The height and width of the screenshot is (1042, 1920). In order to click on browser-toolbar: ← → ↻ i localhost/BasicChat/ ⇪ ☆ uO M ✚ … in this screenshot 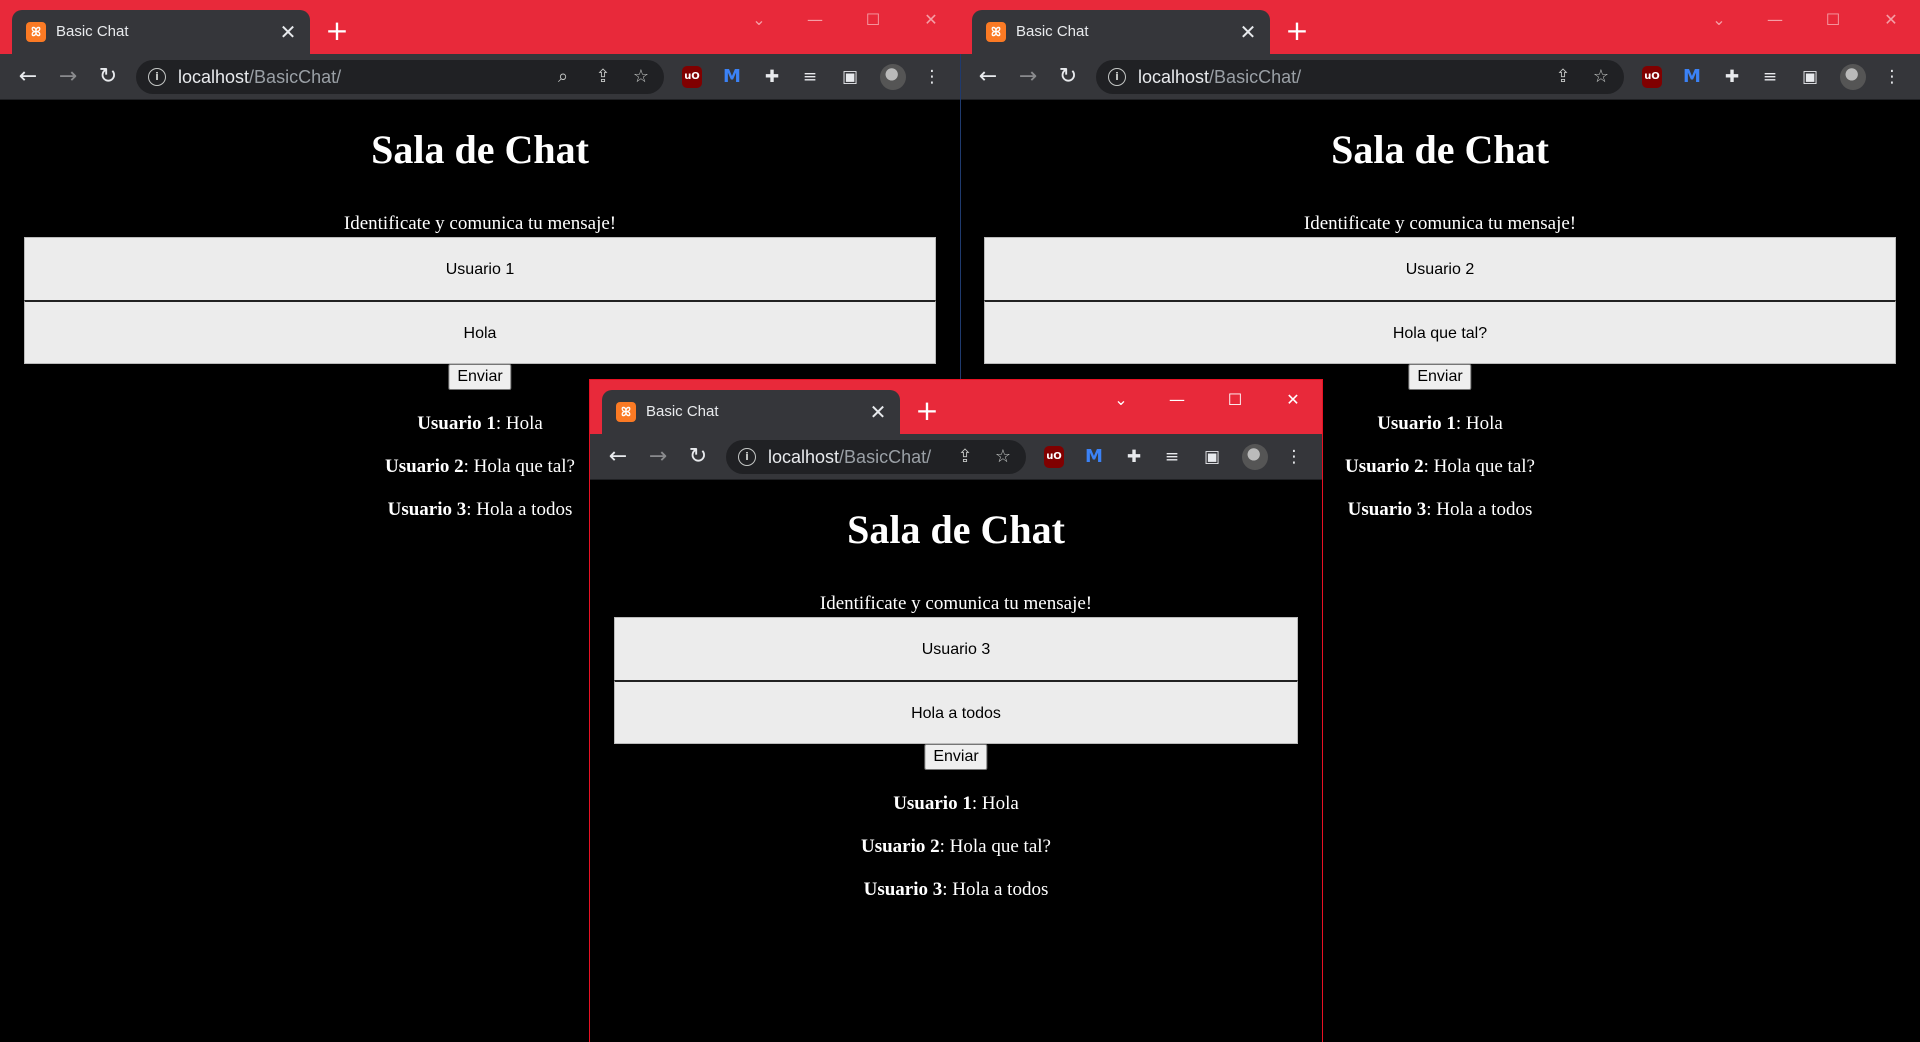, I will do `click(1440, 77)`.